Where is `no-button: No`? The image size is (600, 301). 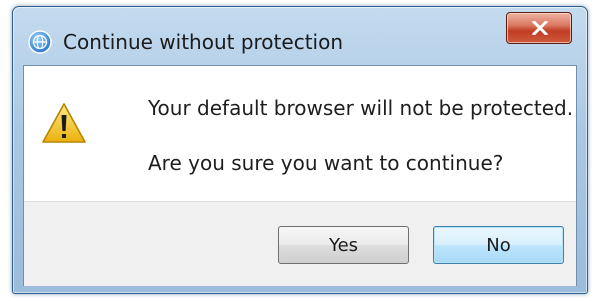 no-button: No is located at coordinates (498, 245).